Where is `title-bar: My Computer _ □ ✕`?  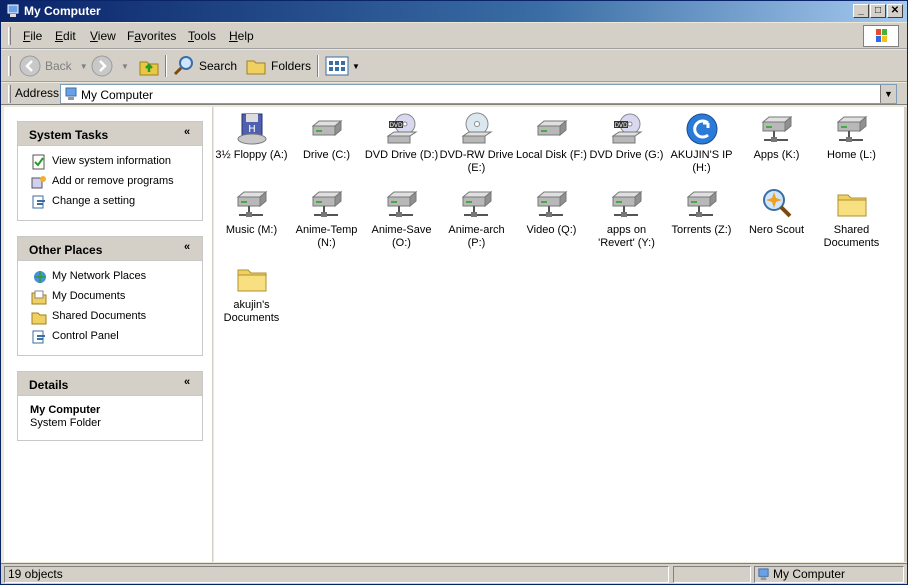
title-bar: My Computer _ □ ✕ is located at coordinates (454, 11).